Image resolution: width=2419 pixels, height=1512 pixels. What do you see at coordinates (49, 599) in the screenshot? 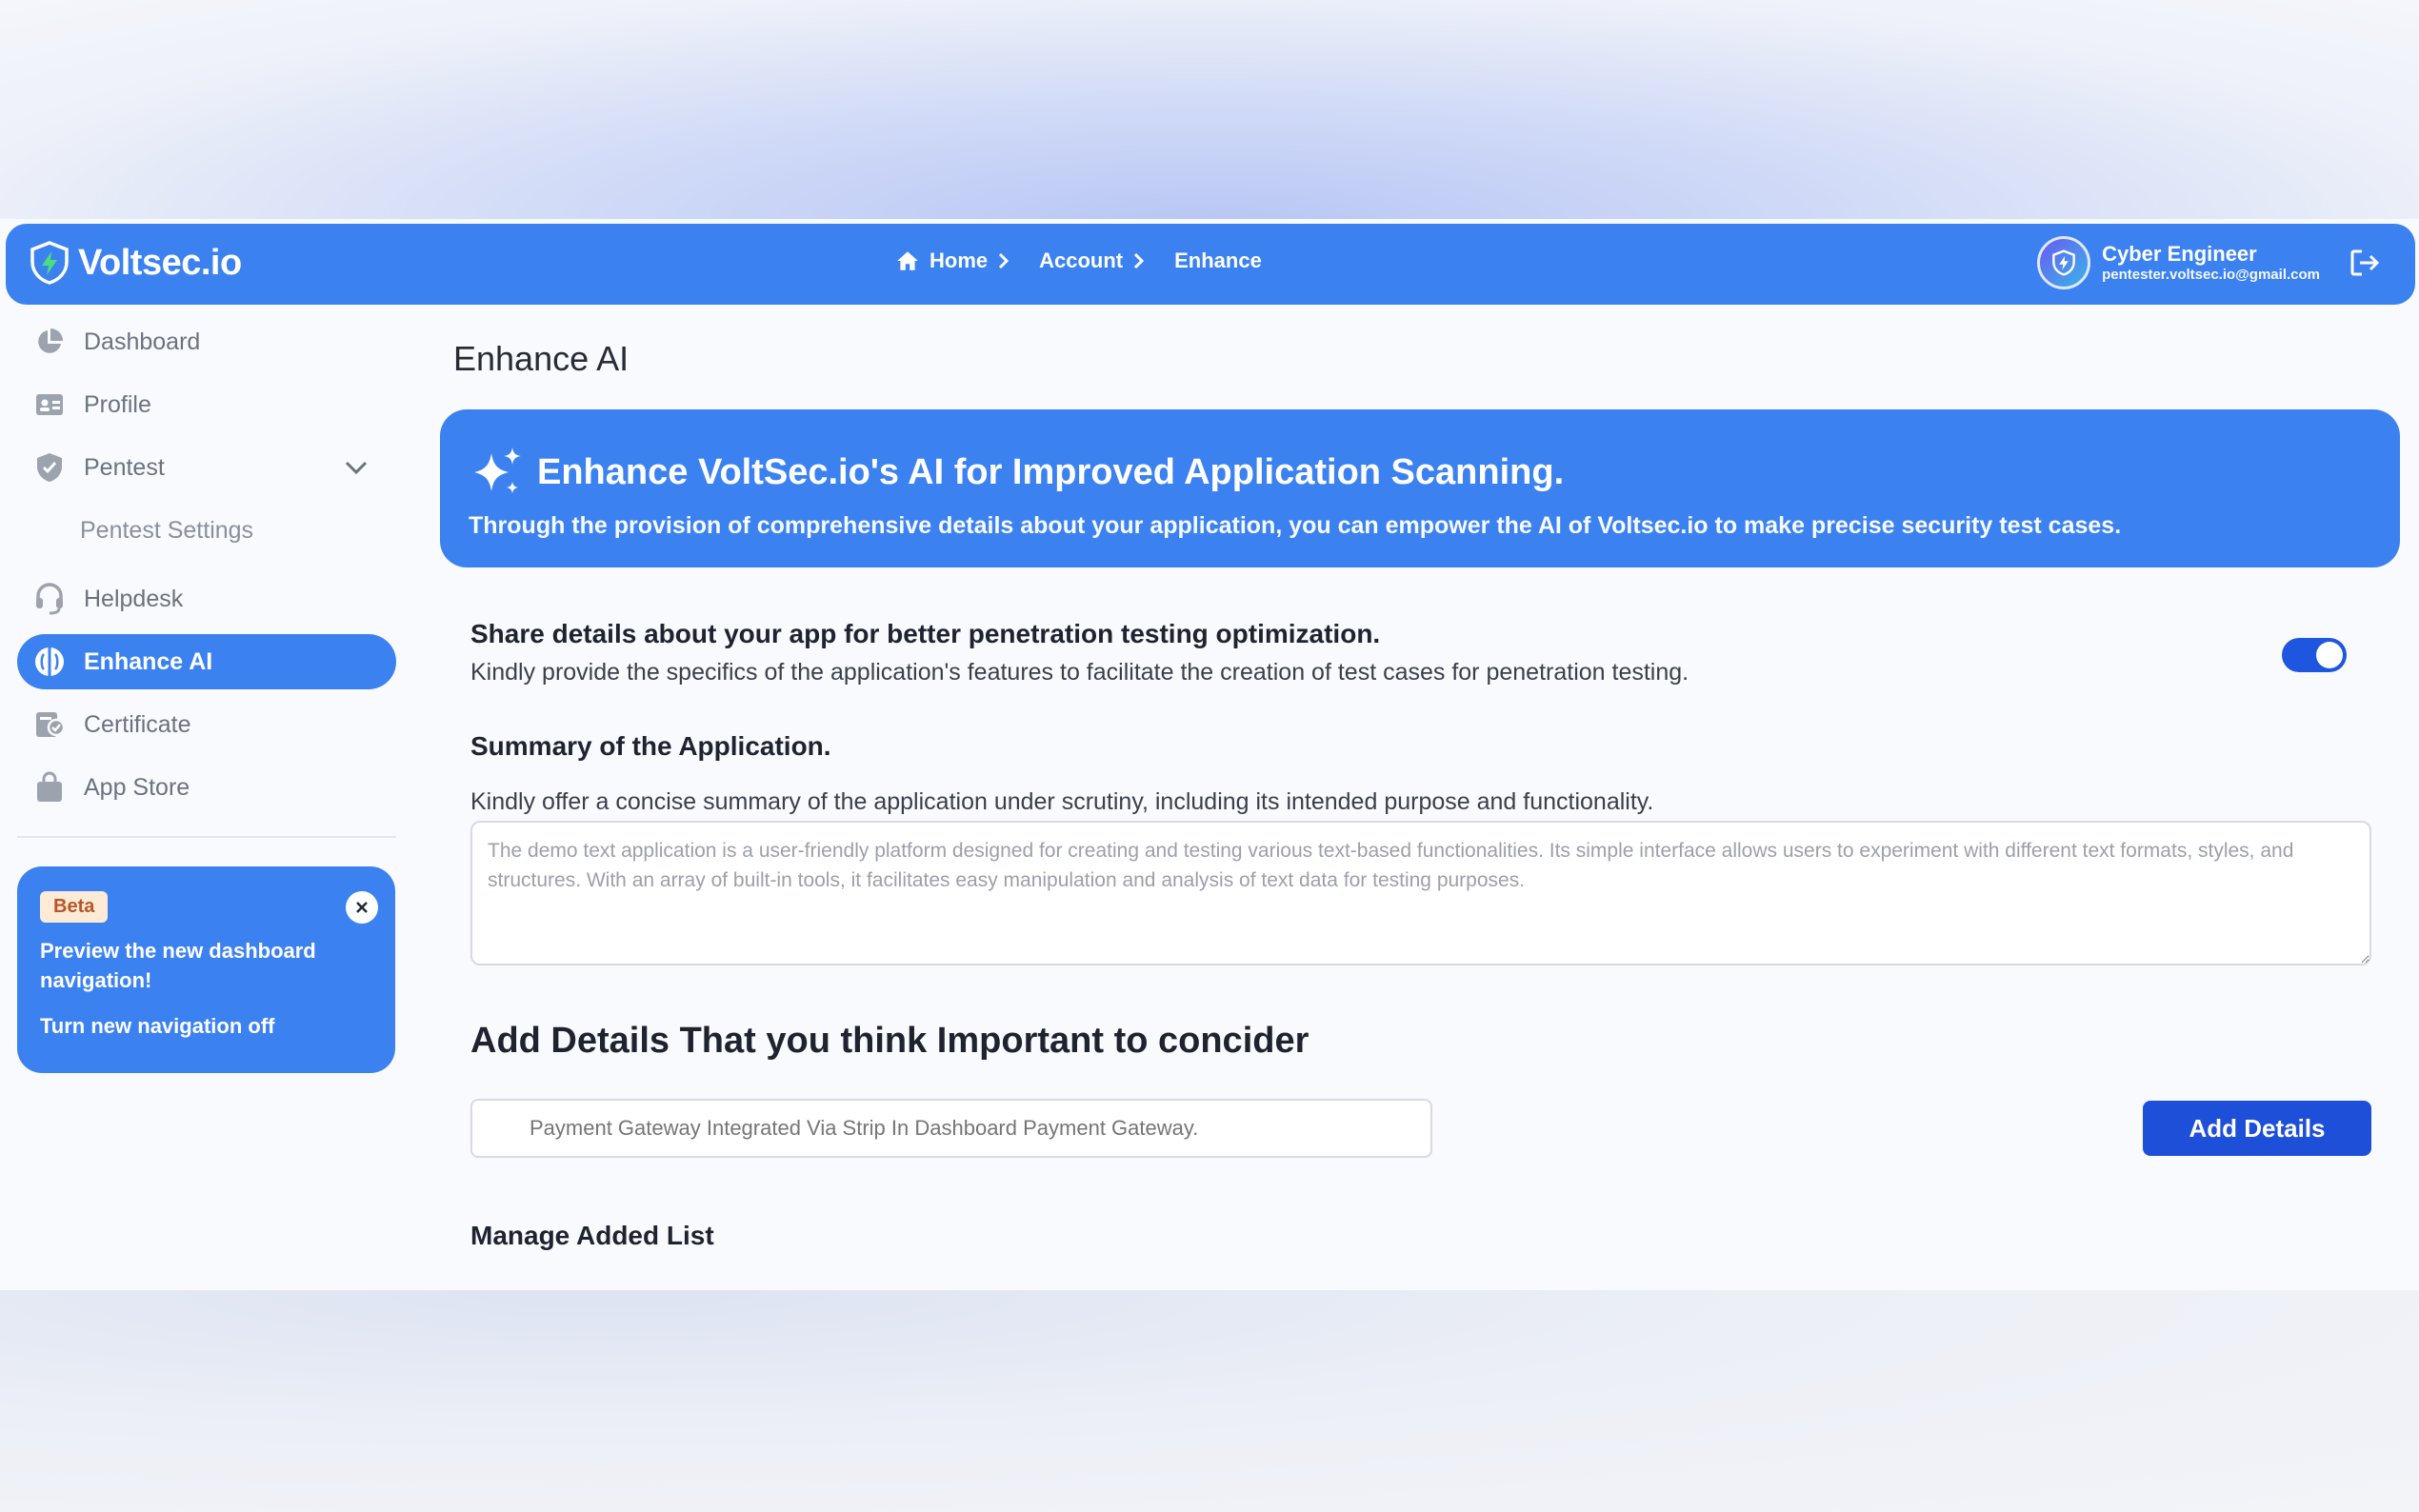
I see `headset-icon` at bounding box center [49, 599].